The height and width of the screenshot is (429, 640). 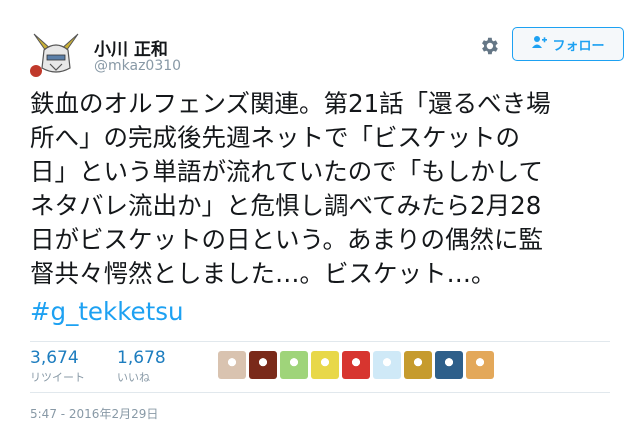 I want to click on avatar-image, so click(x=56, y=54).